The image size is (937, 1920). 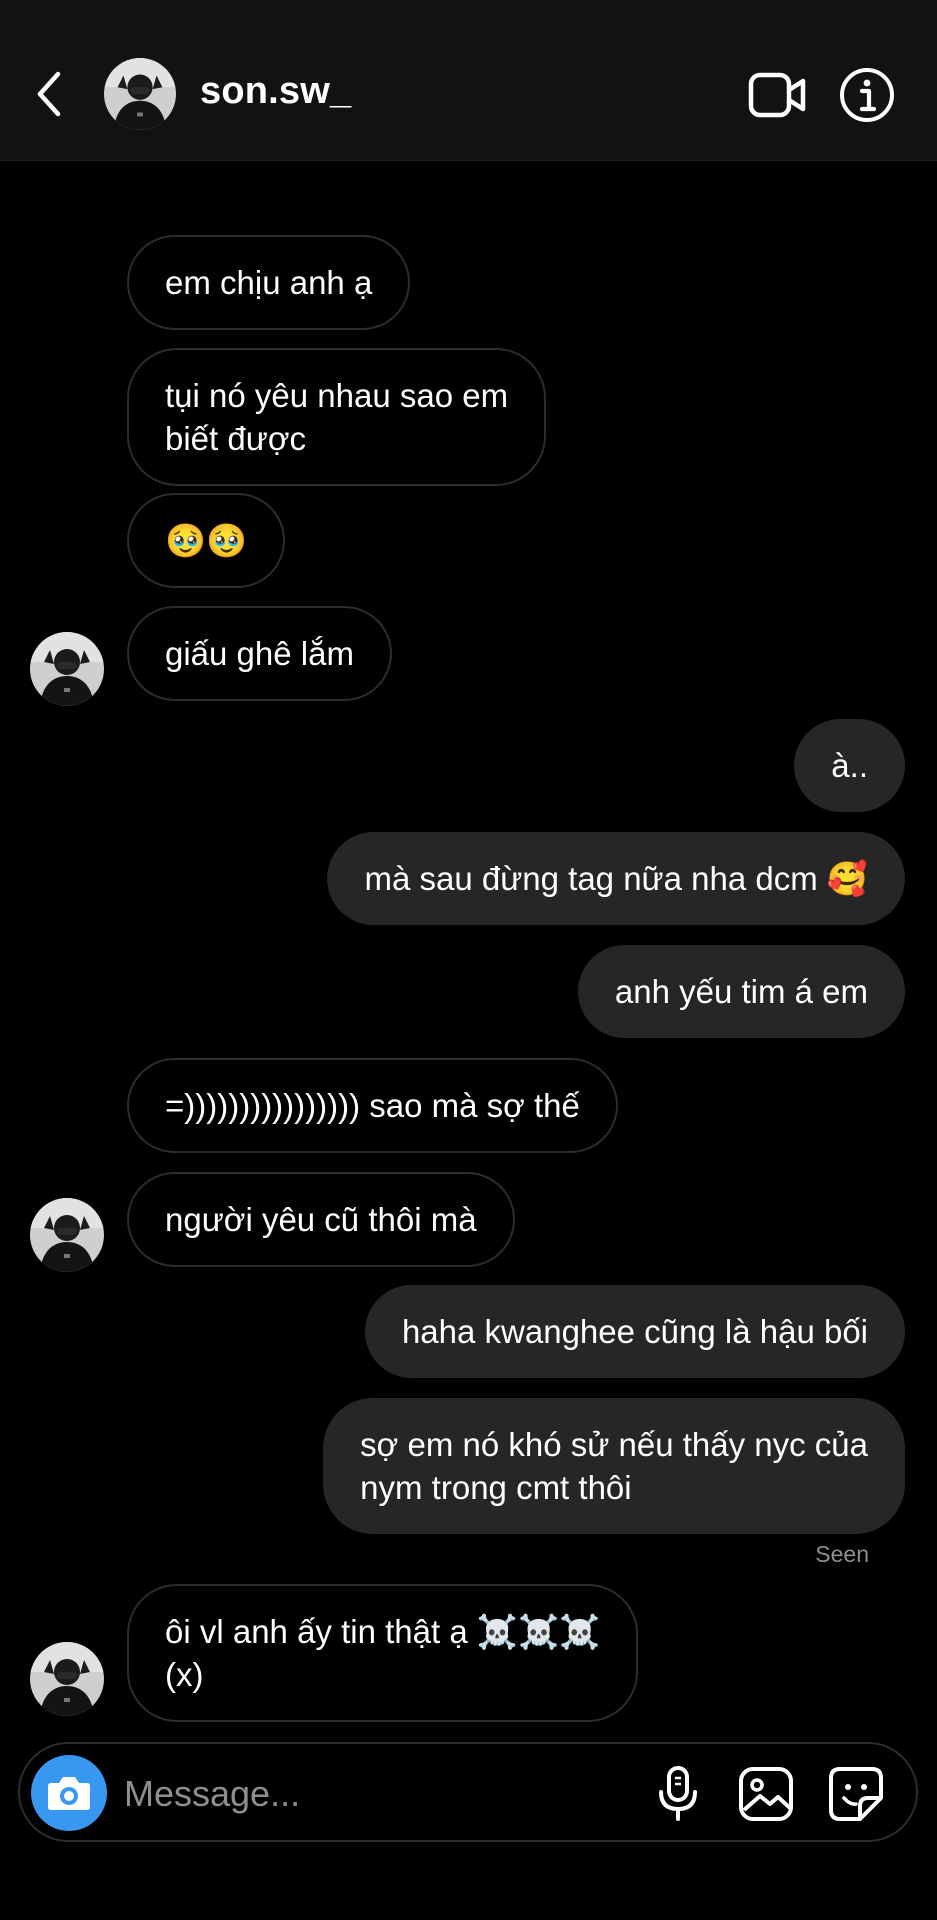 I want to click on image-gallery-icon, so click(x=766, y=1794).